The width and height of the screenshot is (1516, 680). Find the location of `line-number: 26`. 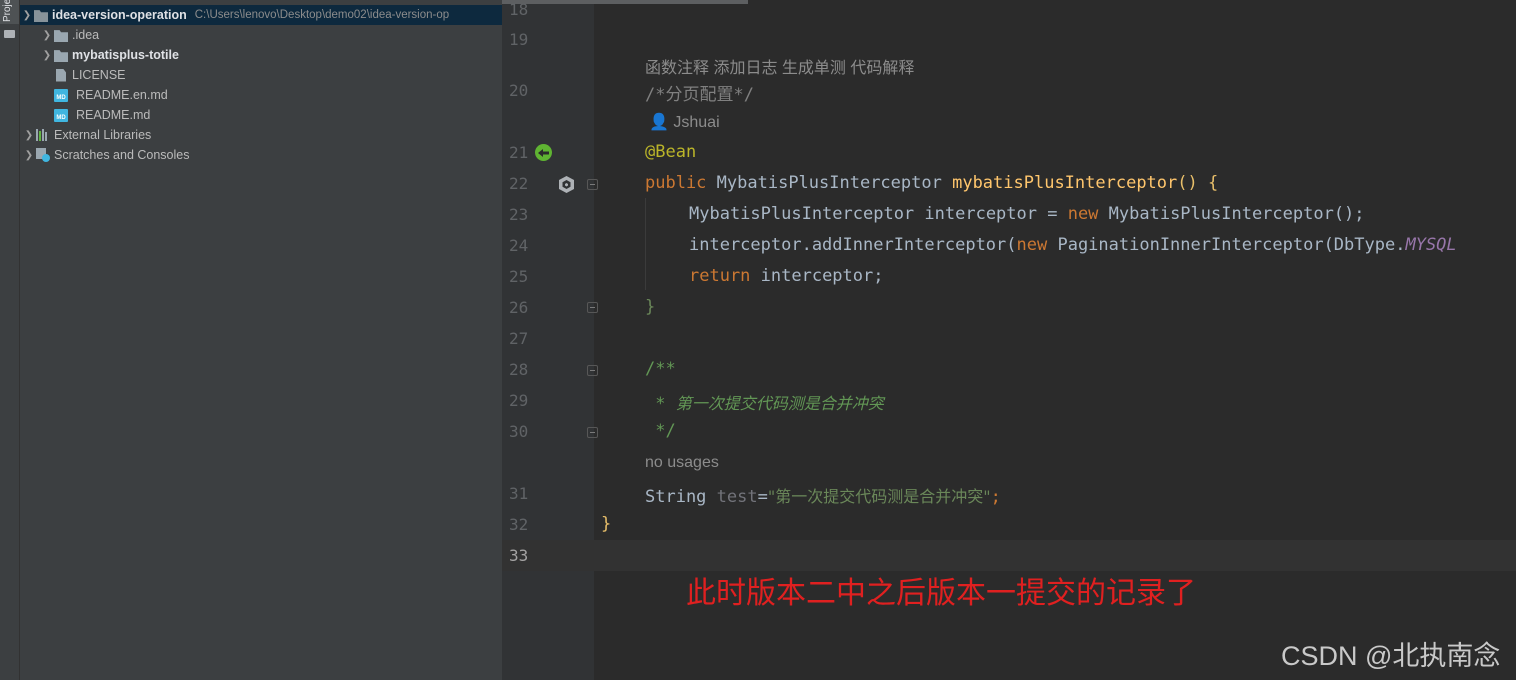

line-number: 26 is located at coordinates (519, 307).